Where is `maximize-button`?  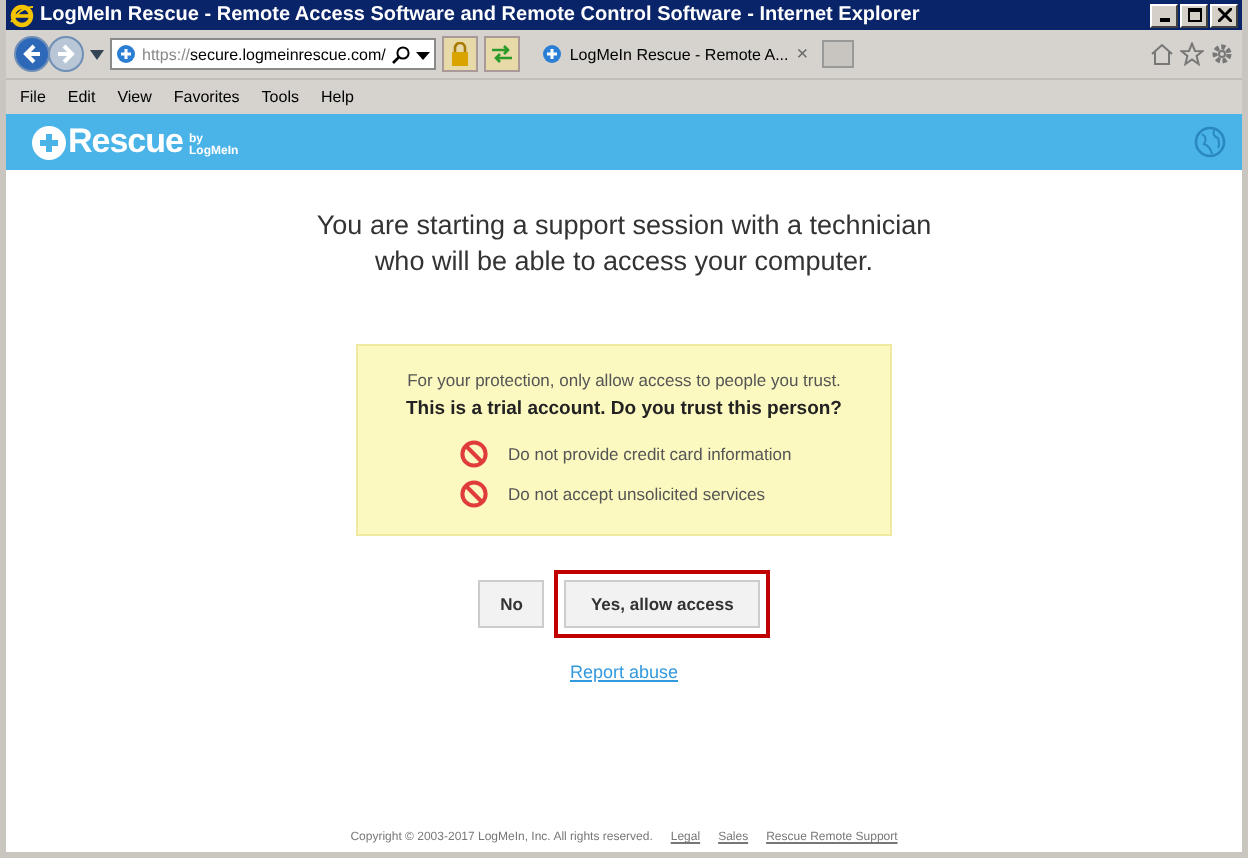 maximize-button is located at coordinates (1194, 15).